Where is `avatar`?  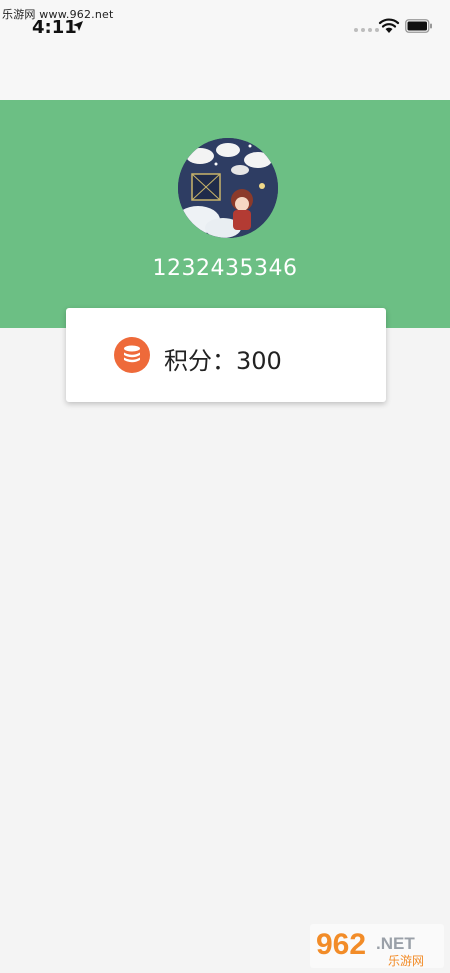 avatar is located at coordinates (228, 188).